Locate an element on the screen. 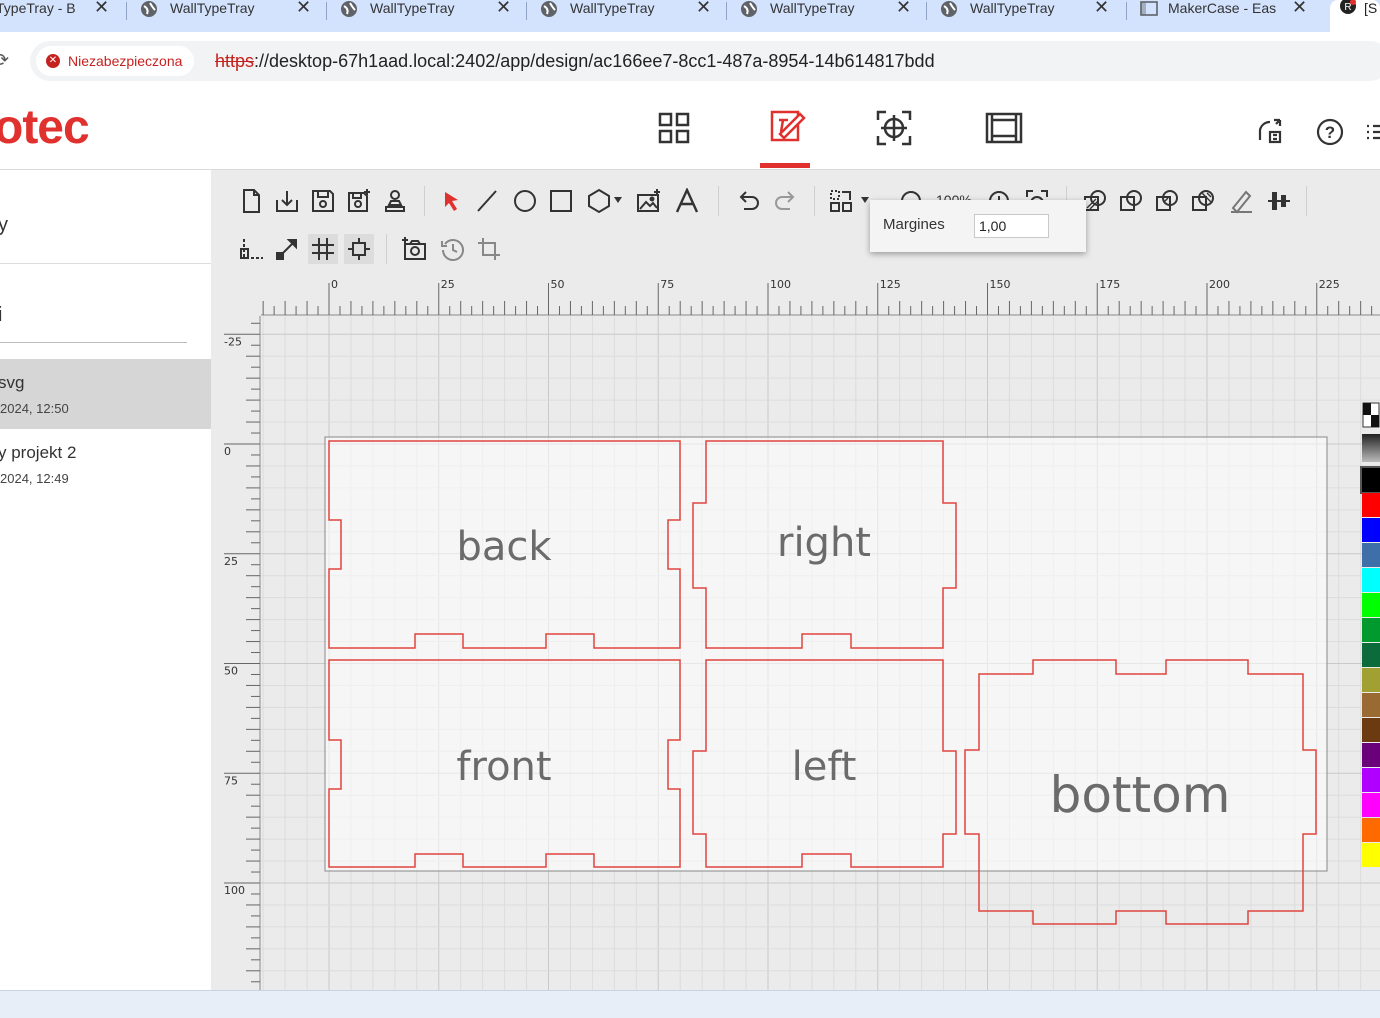 This screenshot has width=1380, height=1018. grid-snap-icon is located at coordinates (323, 249).